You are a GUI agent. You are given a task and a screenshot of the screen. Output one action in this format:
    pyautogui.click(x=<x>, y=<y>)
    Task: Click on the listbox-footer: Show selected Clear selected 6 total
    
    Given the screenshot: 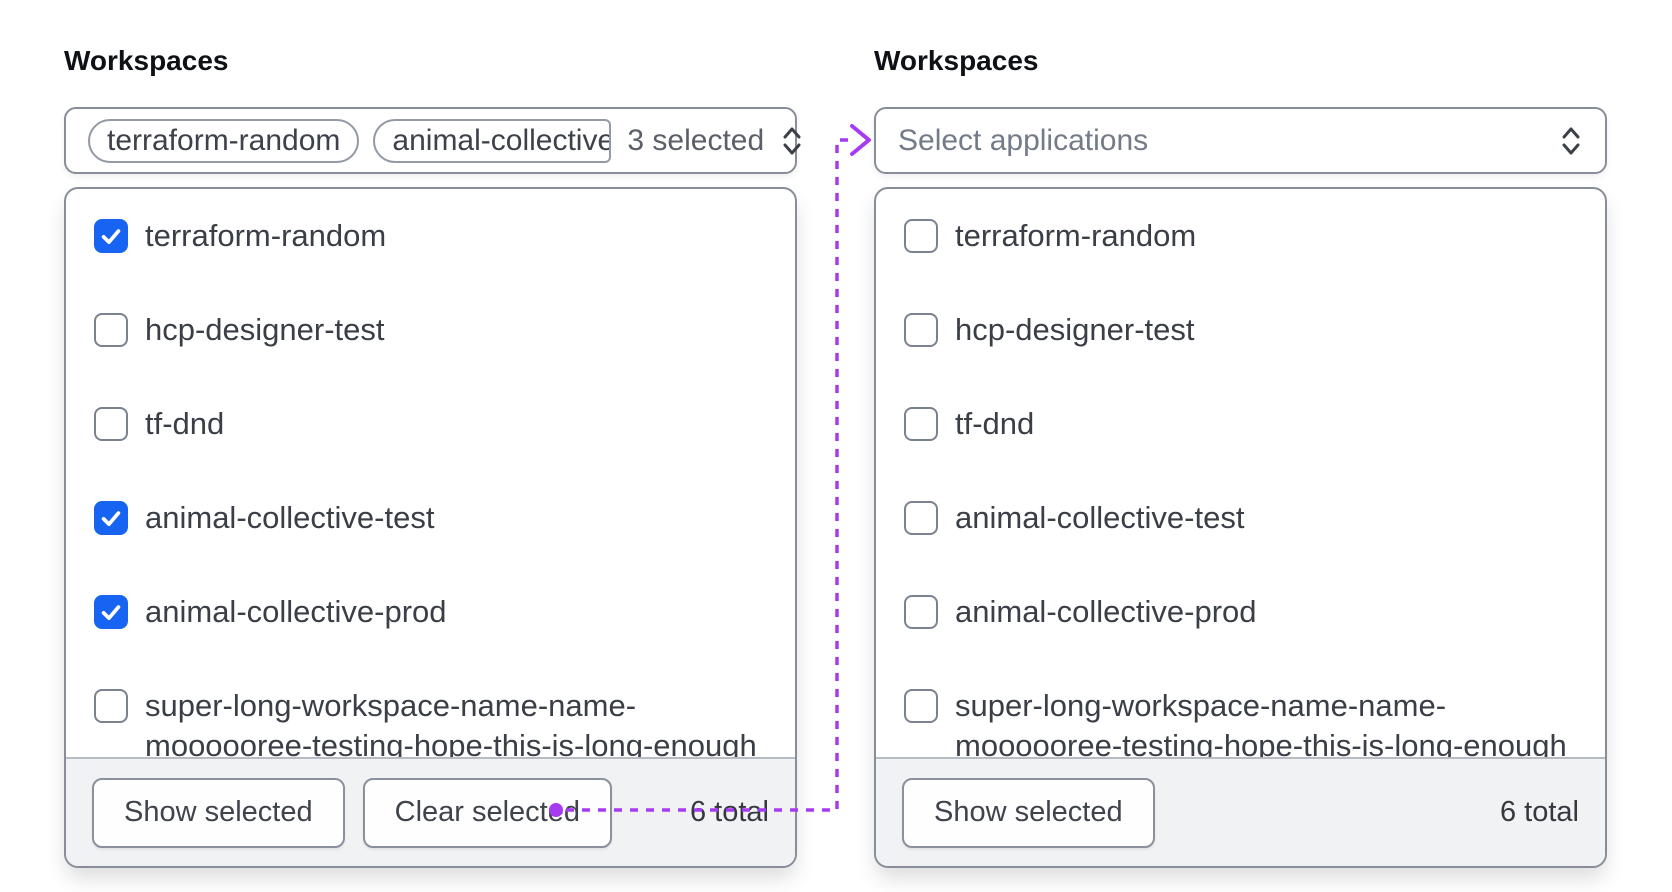 What is the action you would take?
    pyautogui.click(x=430, y=811)
    